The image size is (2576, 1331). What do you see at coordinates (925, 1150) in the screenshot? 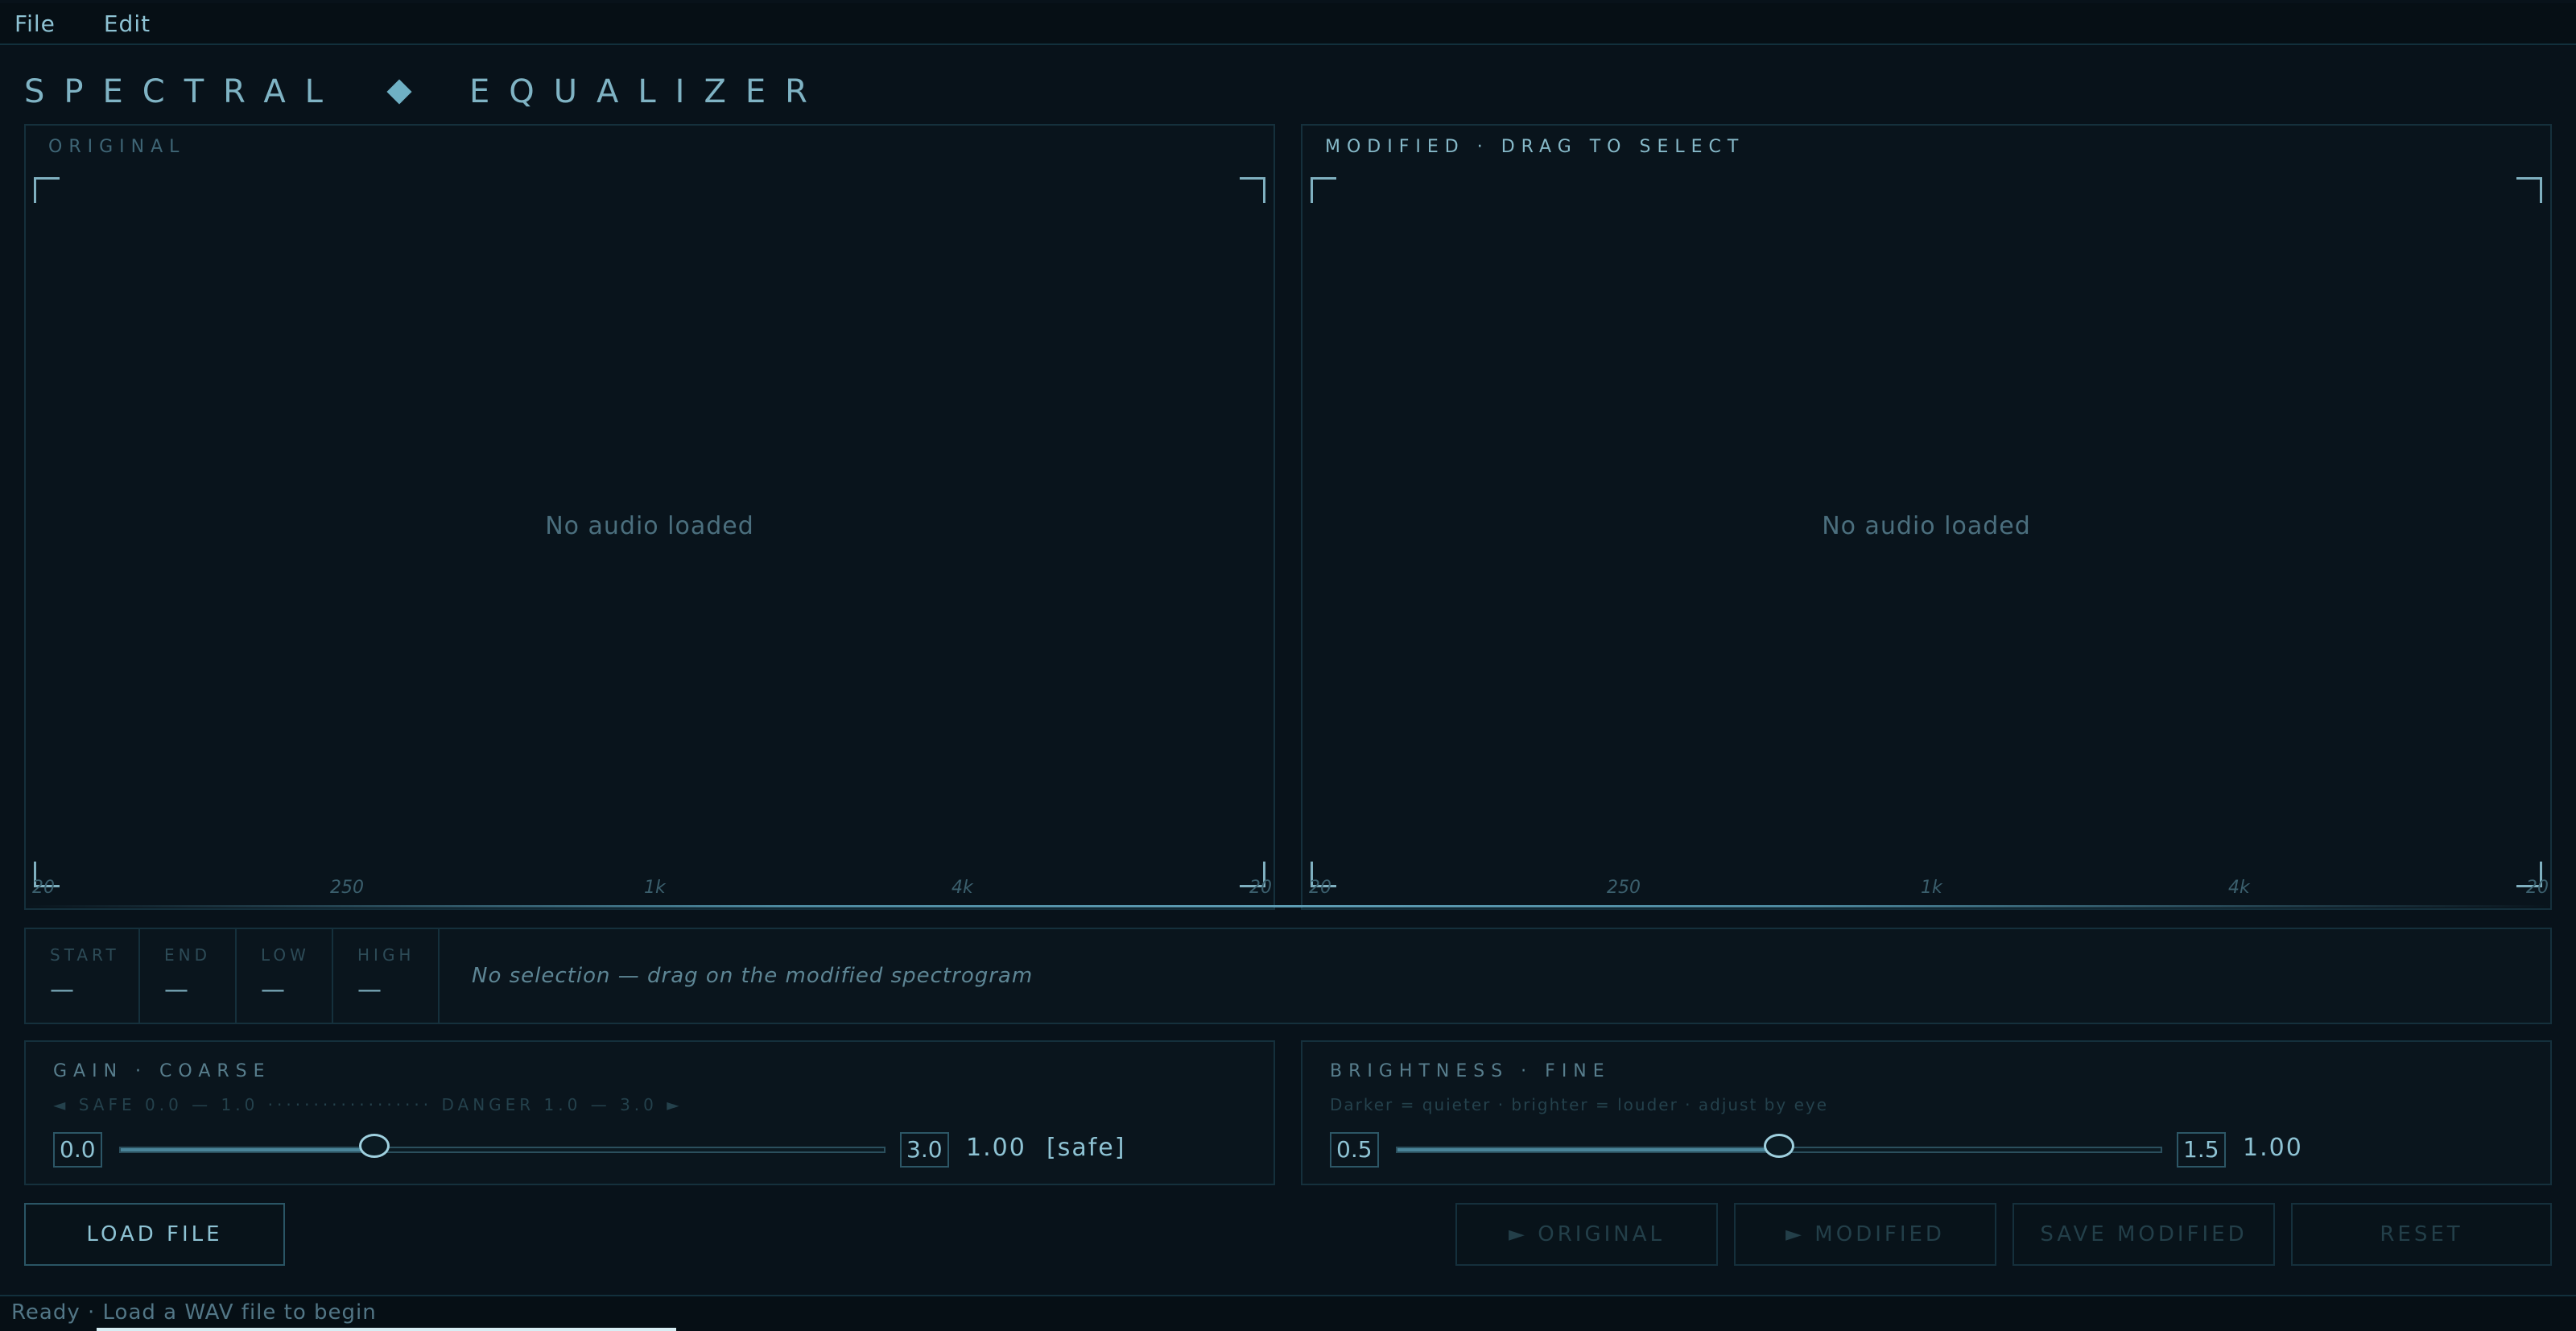
I see `gain-max-box: 3.0` at bounding box center [925, 1150].